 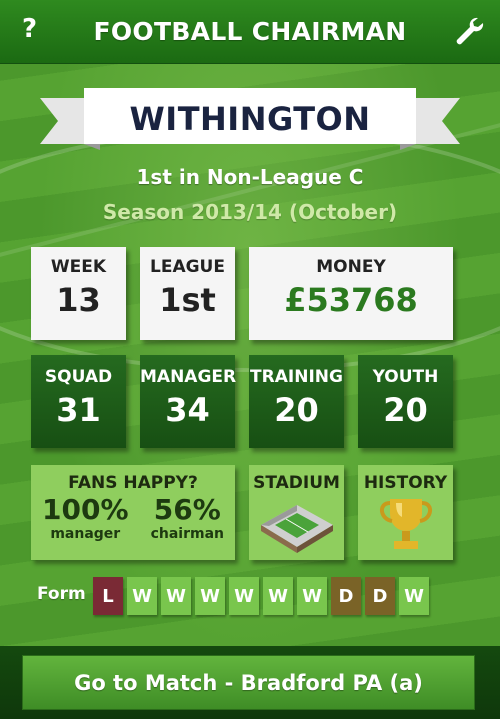 What do you see at coordinates (176, 596) in the screenshot?
I see `form-result-3: W` at bounding box center [176, 596].